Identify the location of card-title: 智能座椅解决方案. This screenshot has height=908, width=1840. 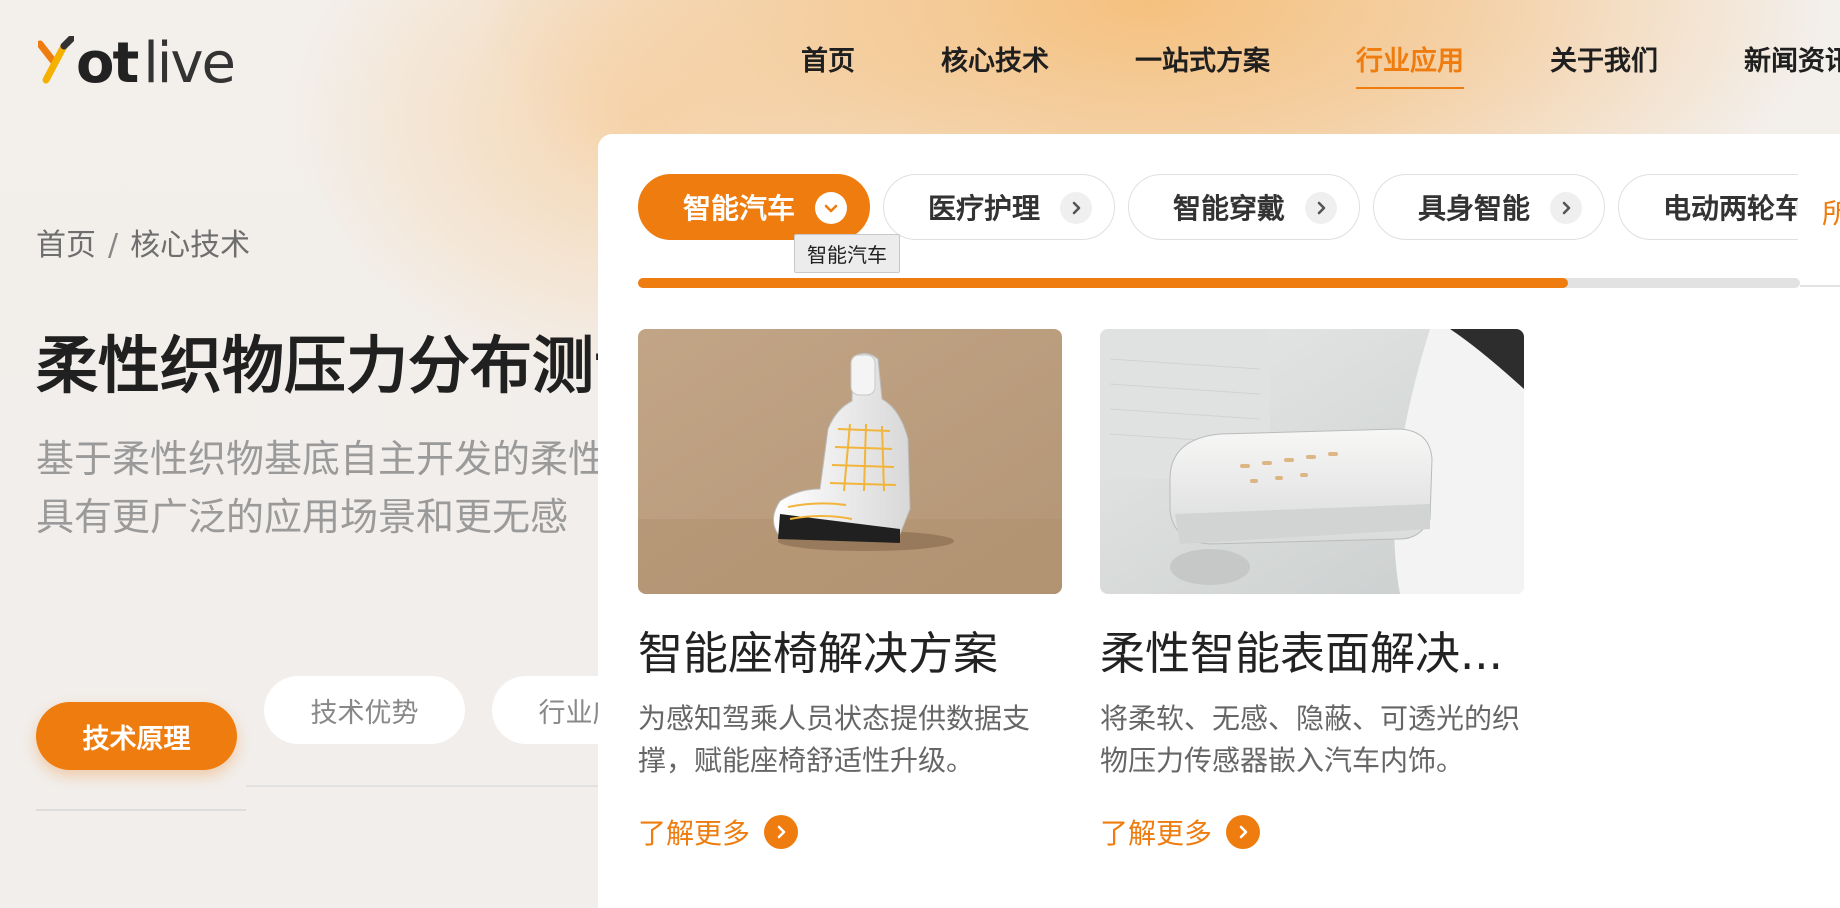
(850, 654).